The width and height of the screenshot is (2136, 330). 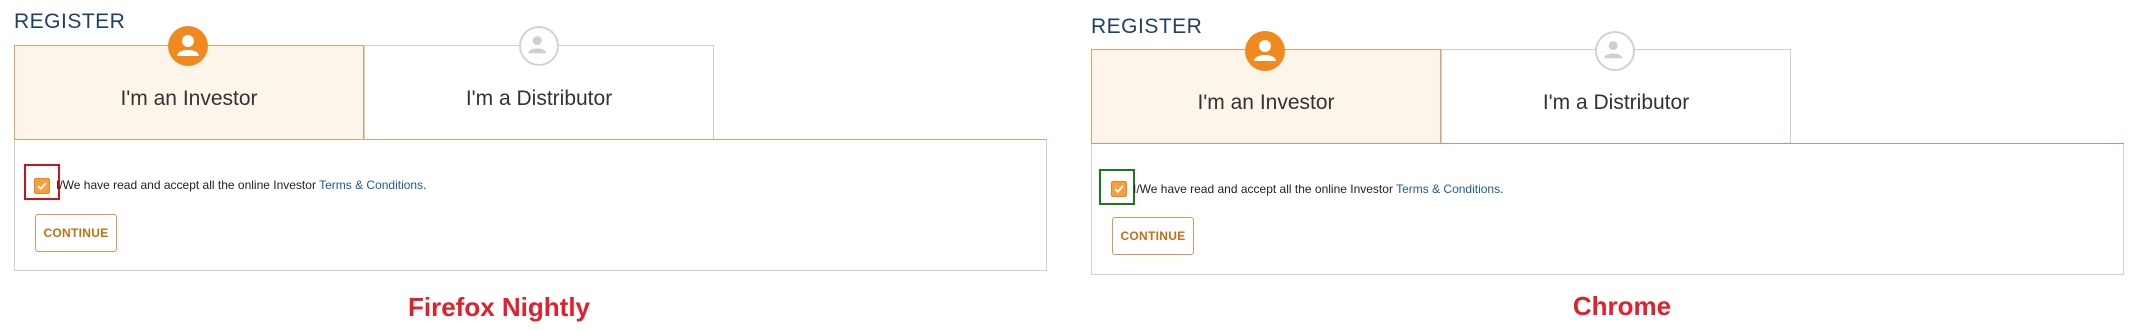 What do you see at coordinates (498, 307) in the screenshot?
I see `browser-caption: Firefox Nightly` at bounding box center [498, 307].